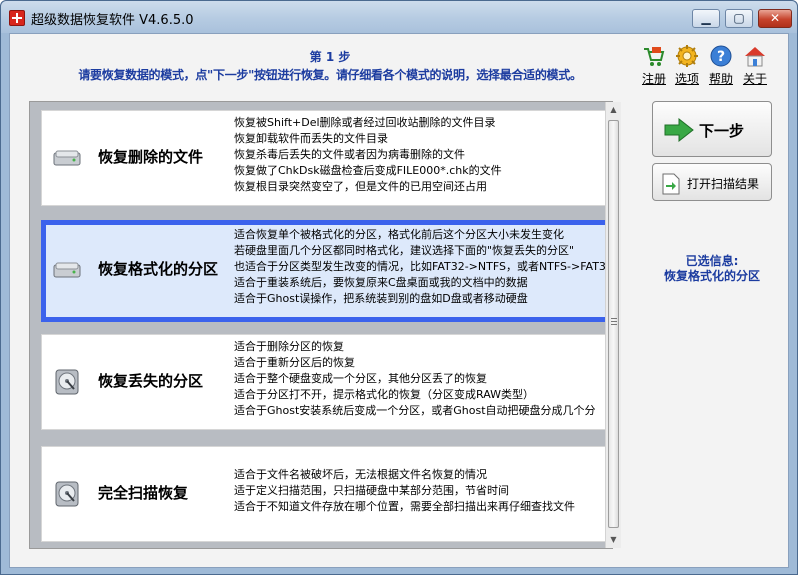 The image size is (798, 575). What do you see at coordinates (654, 56) in the screenshot?
I see `cart-icon` at bounding box center [654, 56].